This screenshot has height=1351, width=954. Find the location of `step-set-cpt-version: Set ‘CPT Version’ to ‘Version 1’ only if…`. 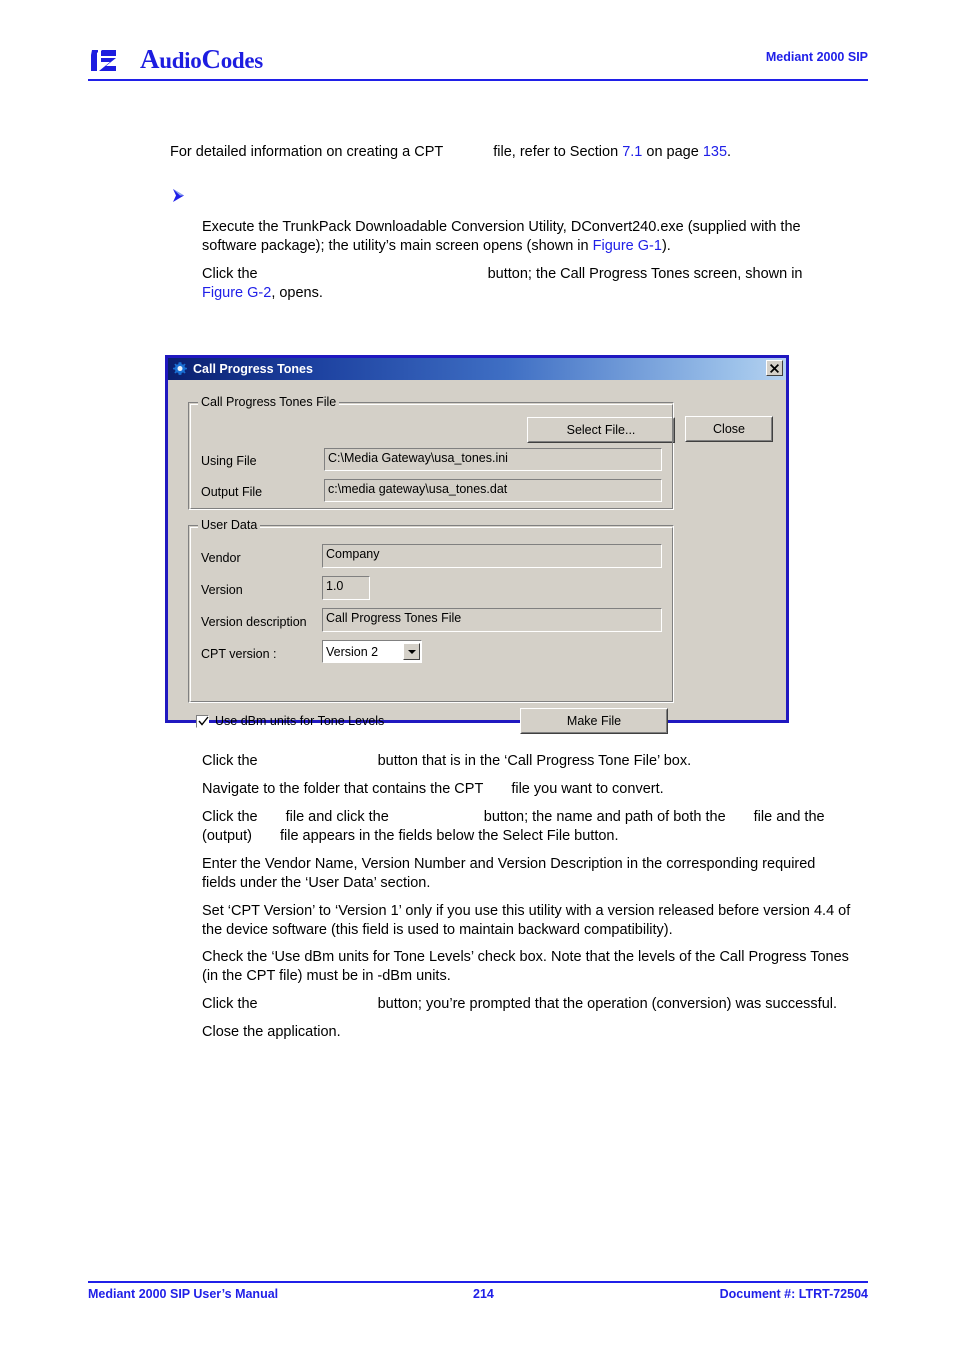

step-set-cpt-version: Set ‘CPT Version’ to ‘Version 1’ only if… is located at coordinates (526, 920).